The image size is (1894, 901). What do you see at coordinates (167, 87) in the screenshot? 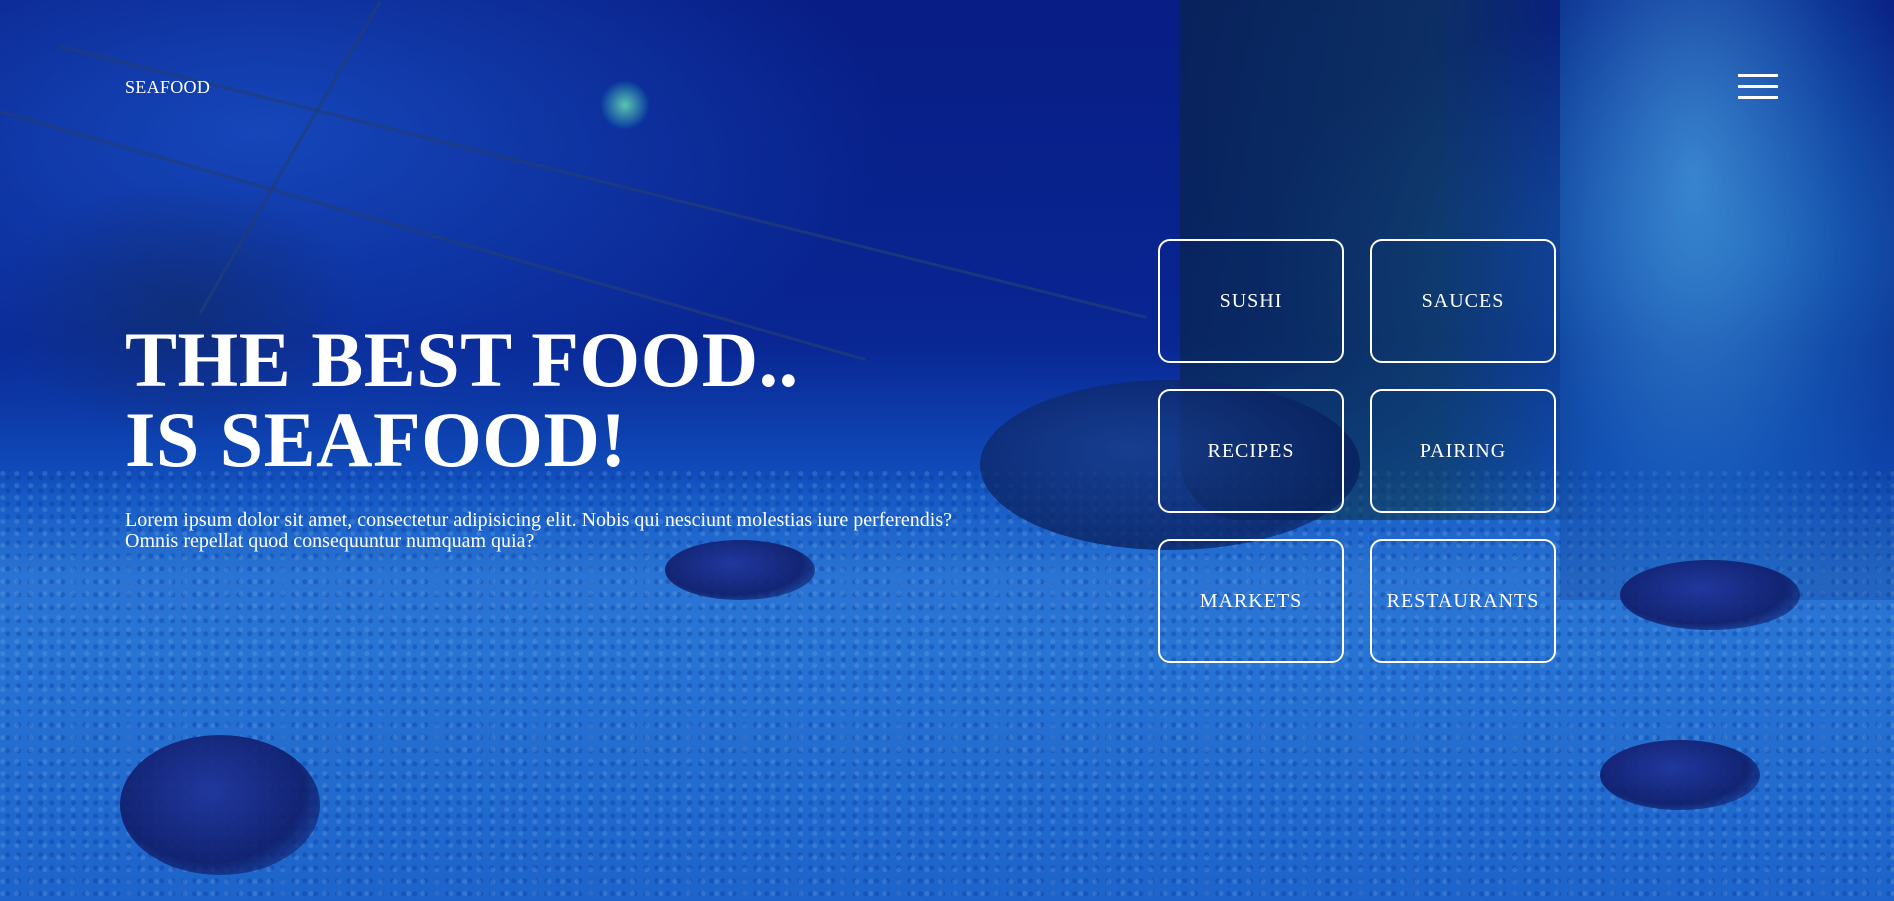
I see `brand-logo: SEAFOOD` at bounding box center [167, 87].